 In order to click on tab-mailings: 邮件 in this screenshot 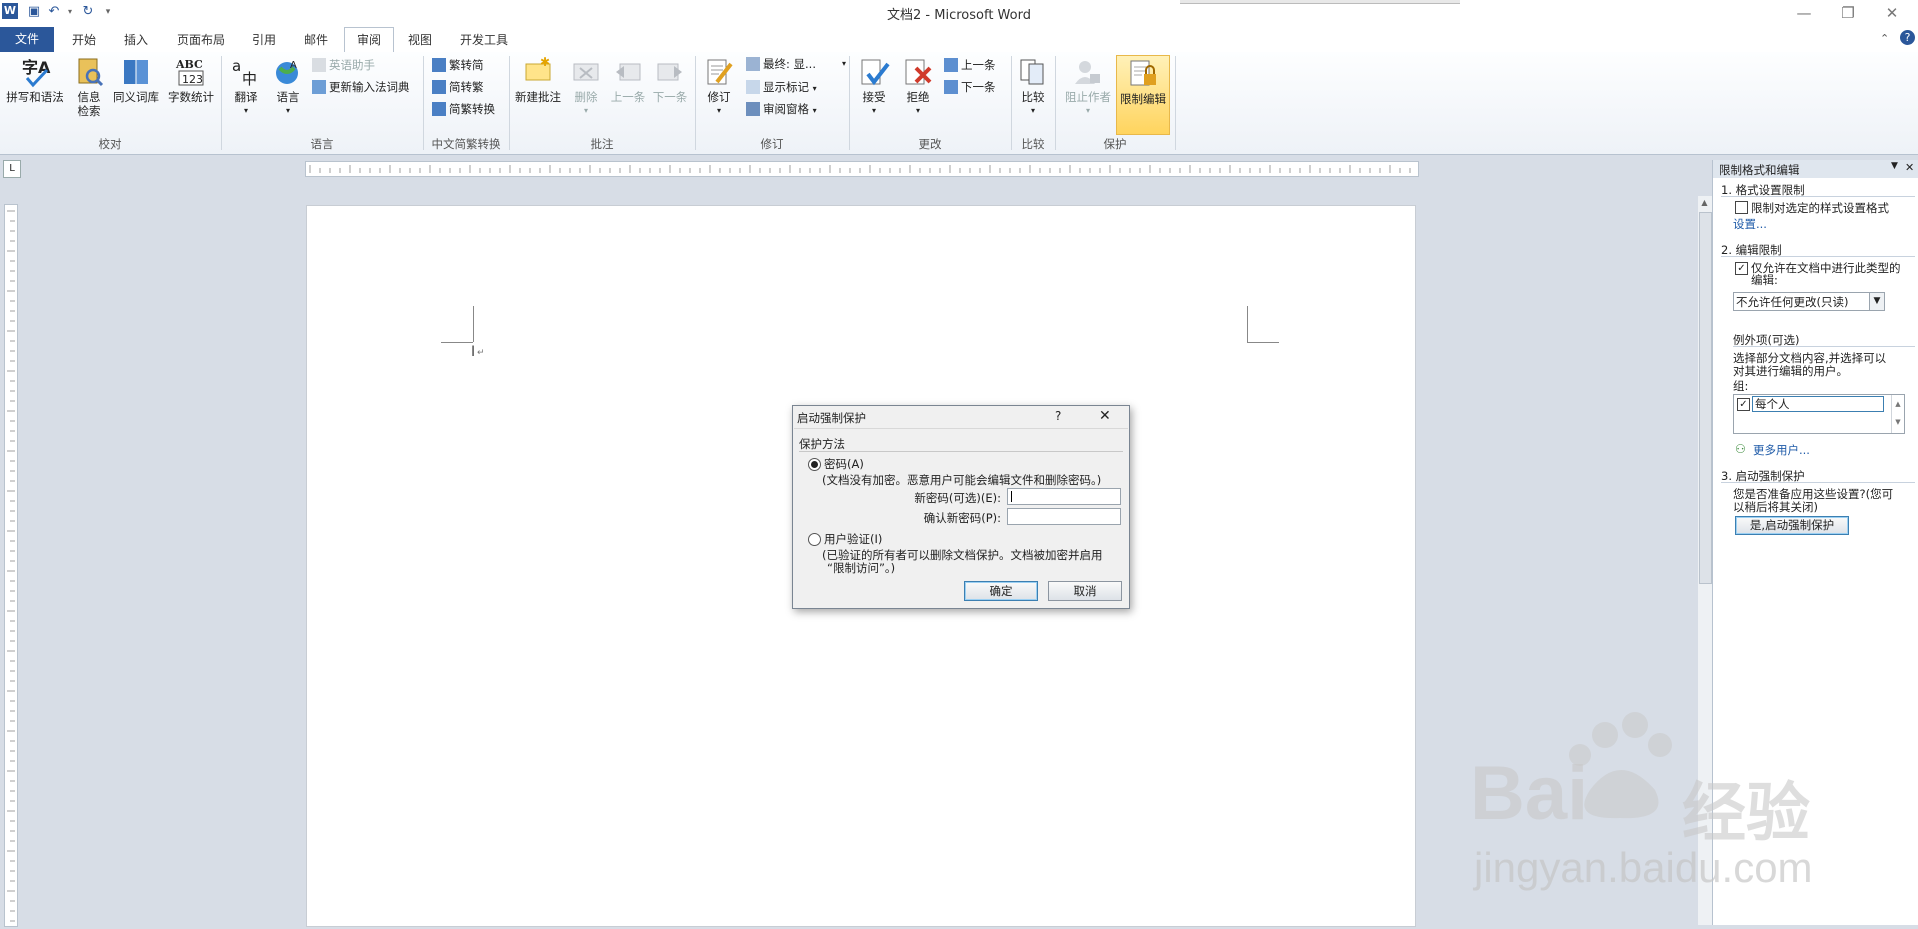, I will do `click(316, 40)`.